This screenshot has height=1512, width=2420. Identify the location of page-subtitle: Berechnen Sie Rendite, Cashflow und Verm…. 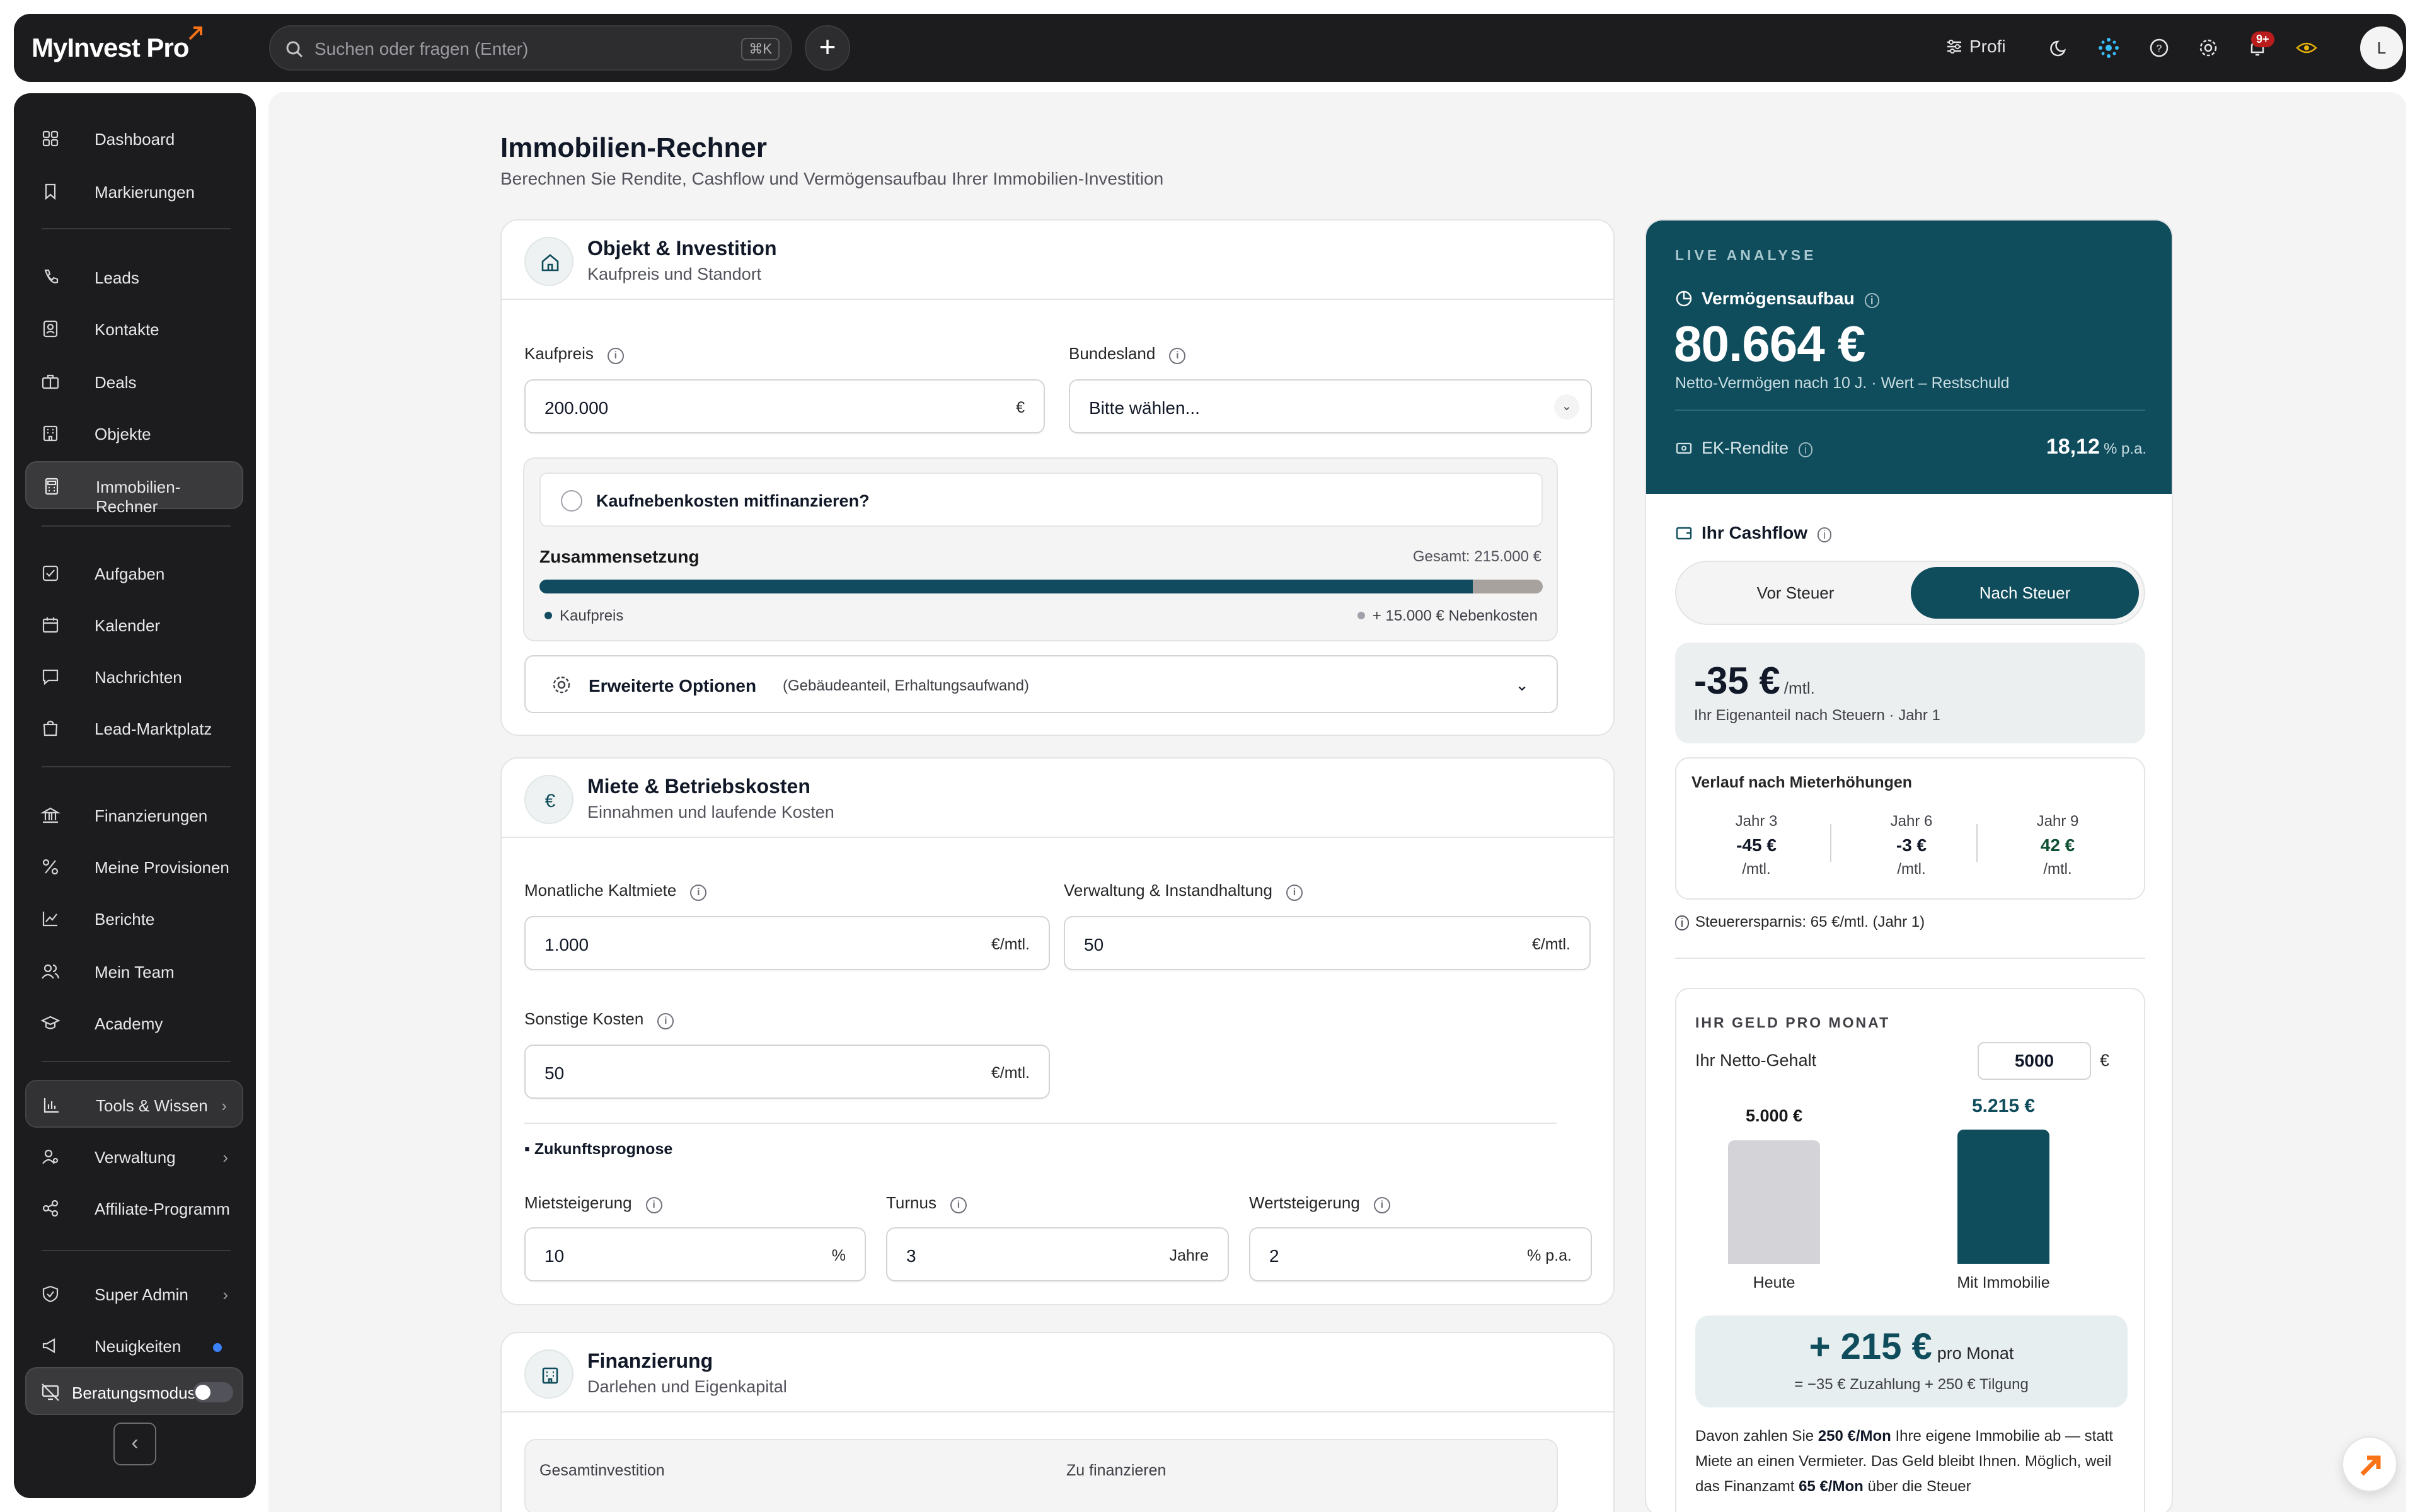
(832, 178).